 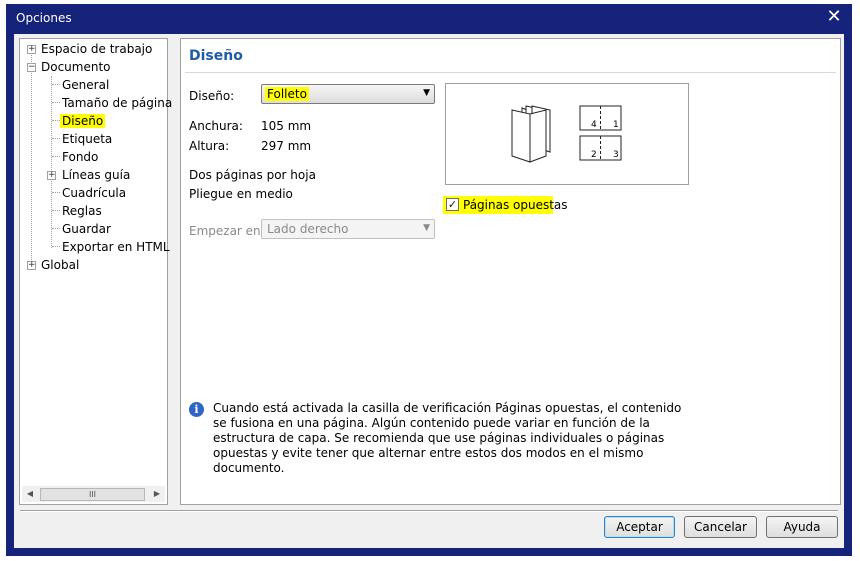 What do you see at coordinates (429, 18) in the screenshot?
I see `title-bar: Opciones ✕` at bounding box center [429, 18].